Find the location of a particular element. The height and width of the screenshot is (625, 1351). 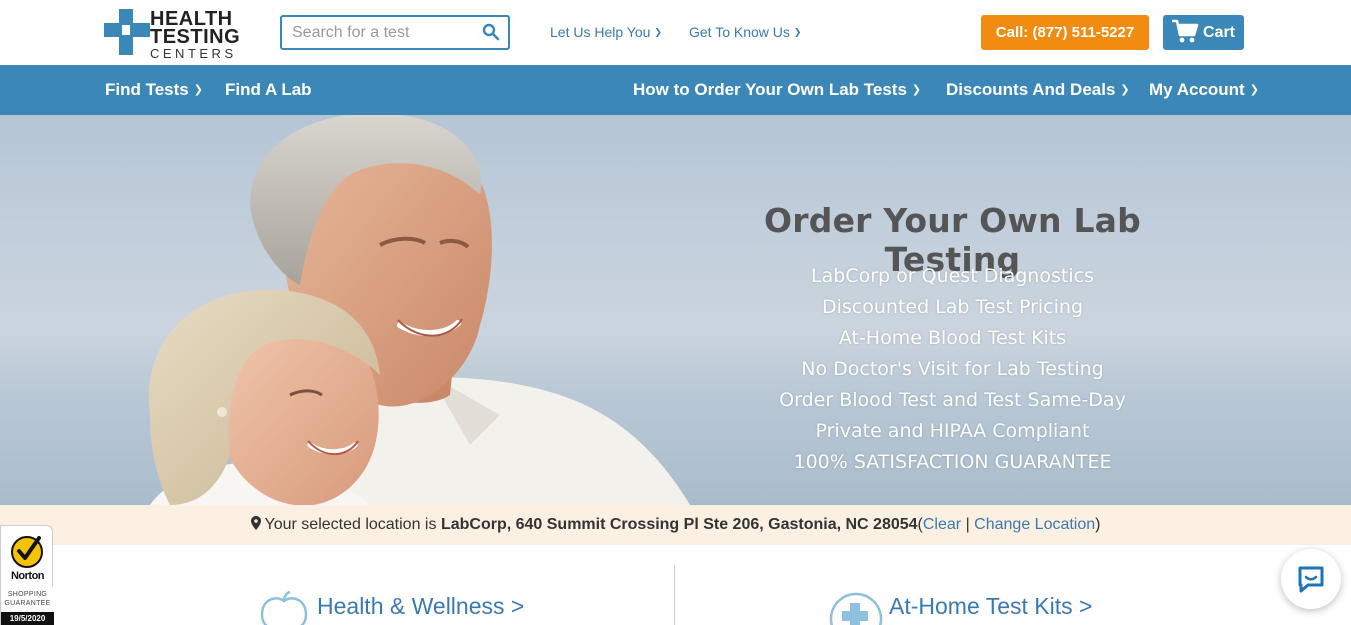

let-us-help-you-label: Let Us Help You is located at coordinates (600, 32).